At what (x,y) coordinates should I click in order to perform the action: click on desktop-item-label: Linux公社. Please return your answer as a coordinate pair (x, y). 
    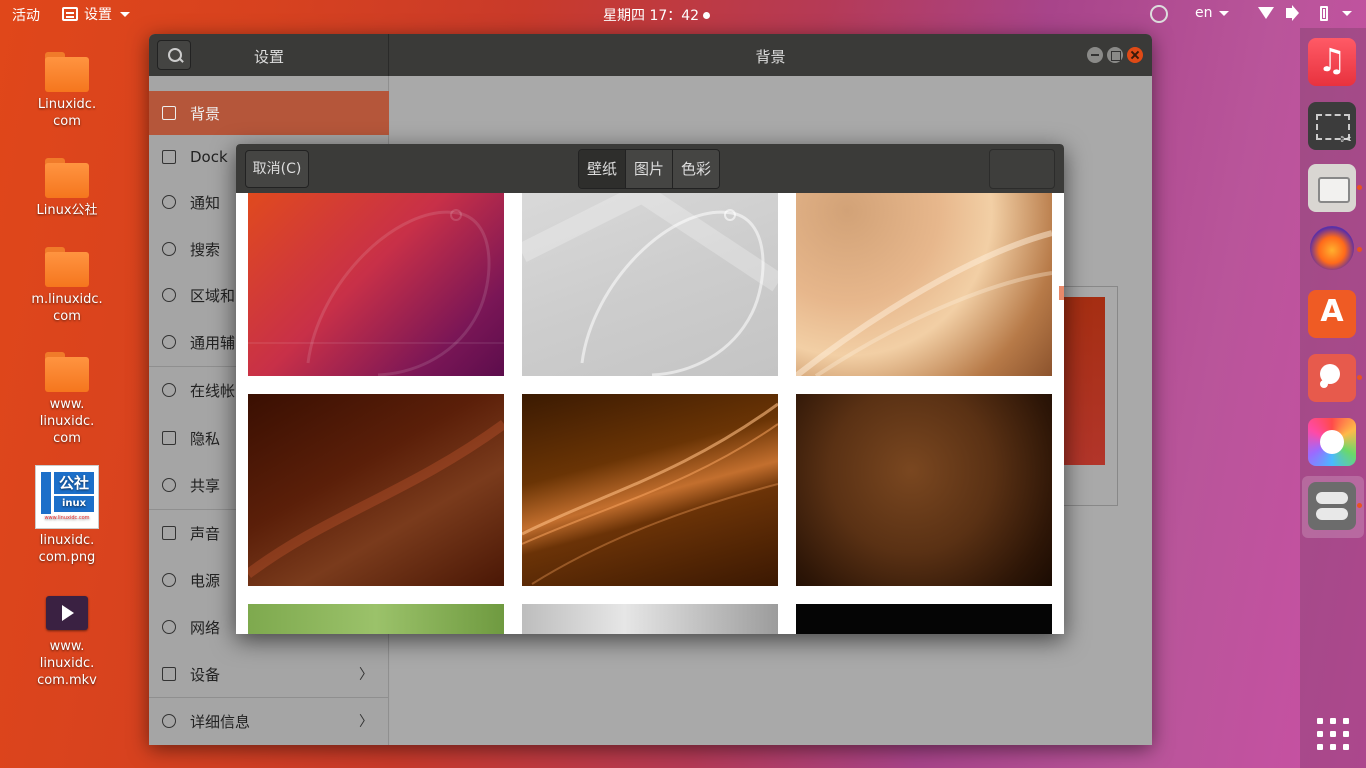
    Looking at the image, I should click on (67, 210).